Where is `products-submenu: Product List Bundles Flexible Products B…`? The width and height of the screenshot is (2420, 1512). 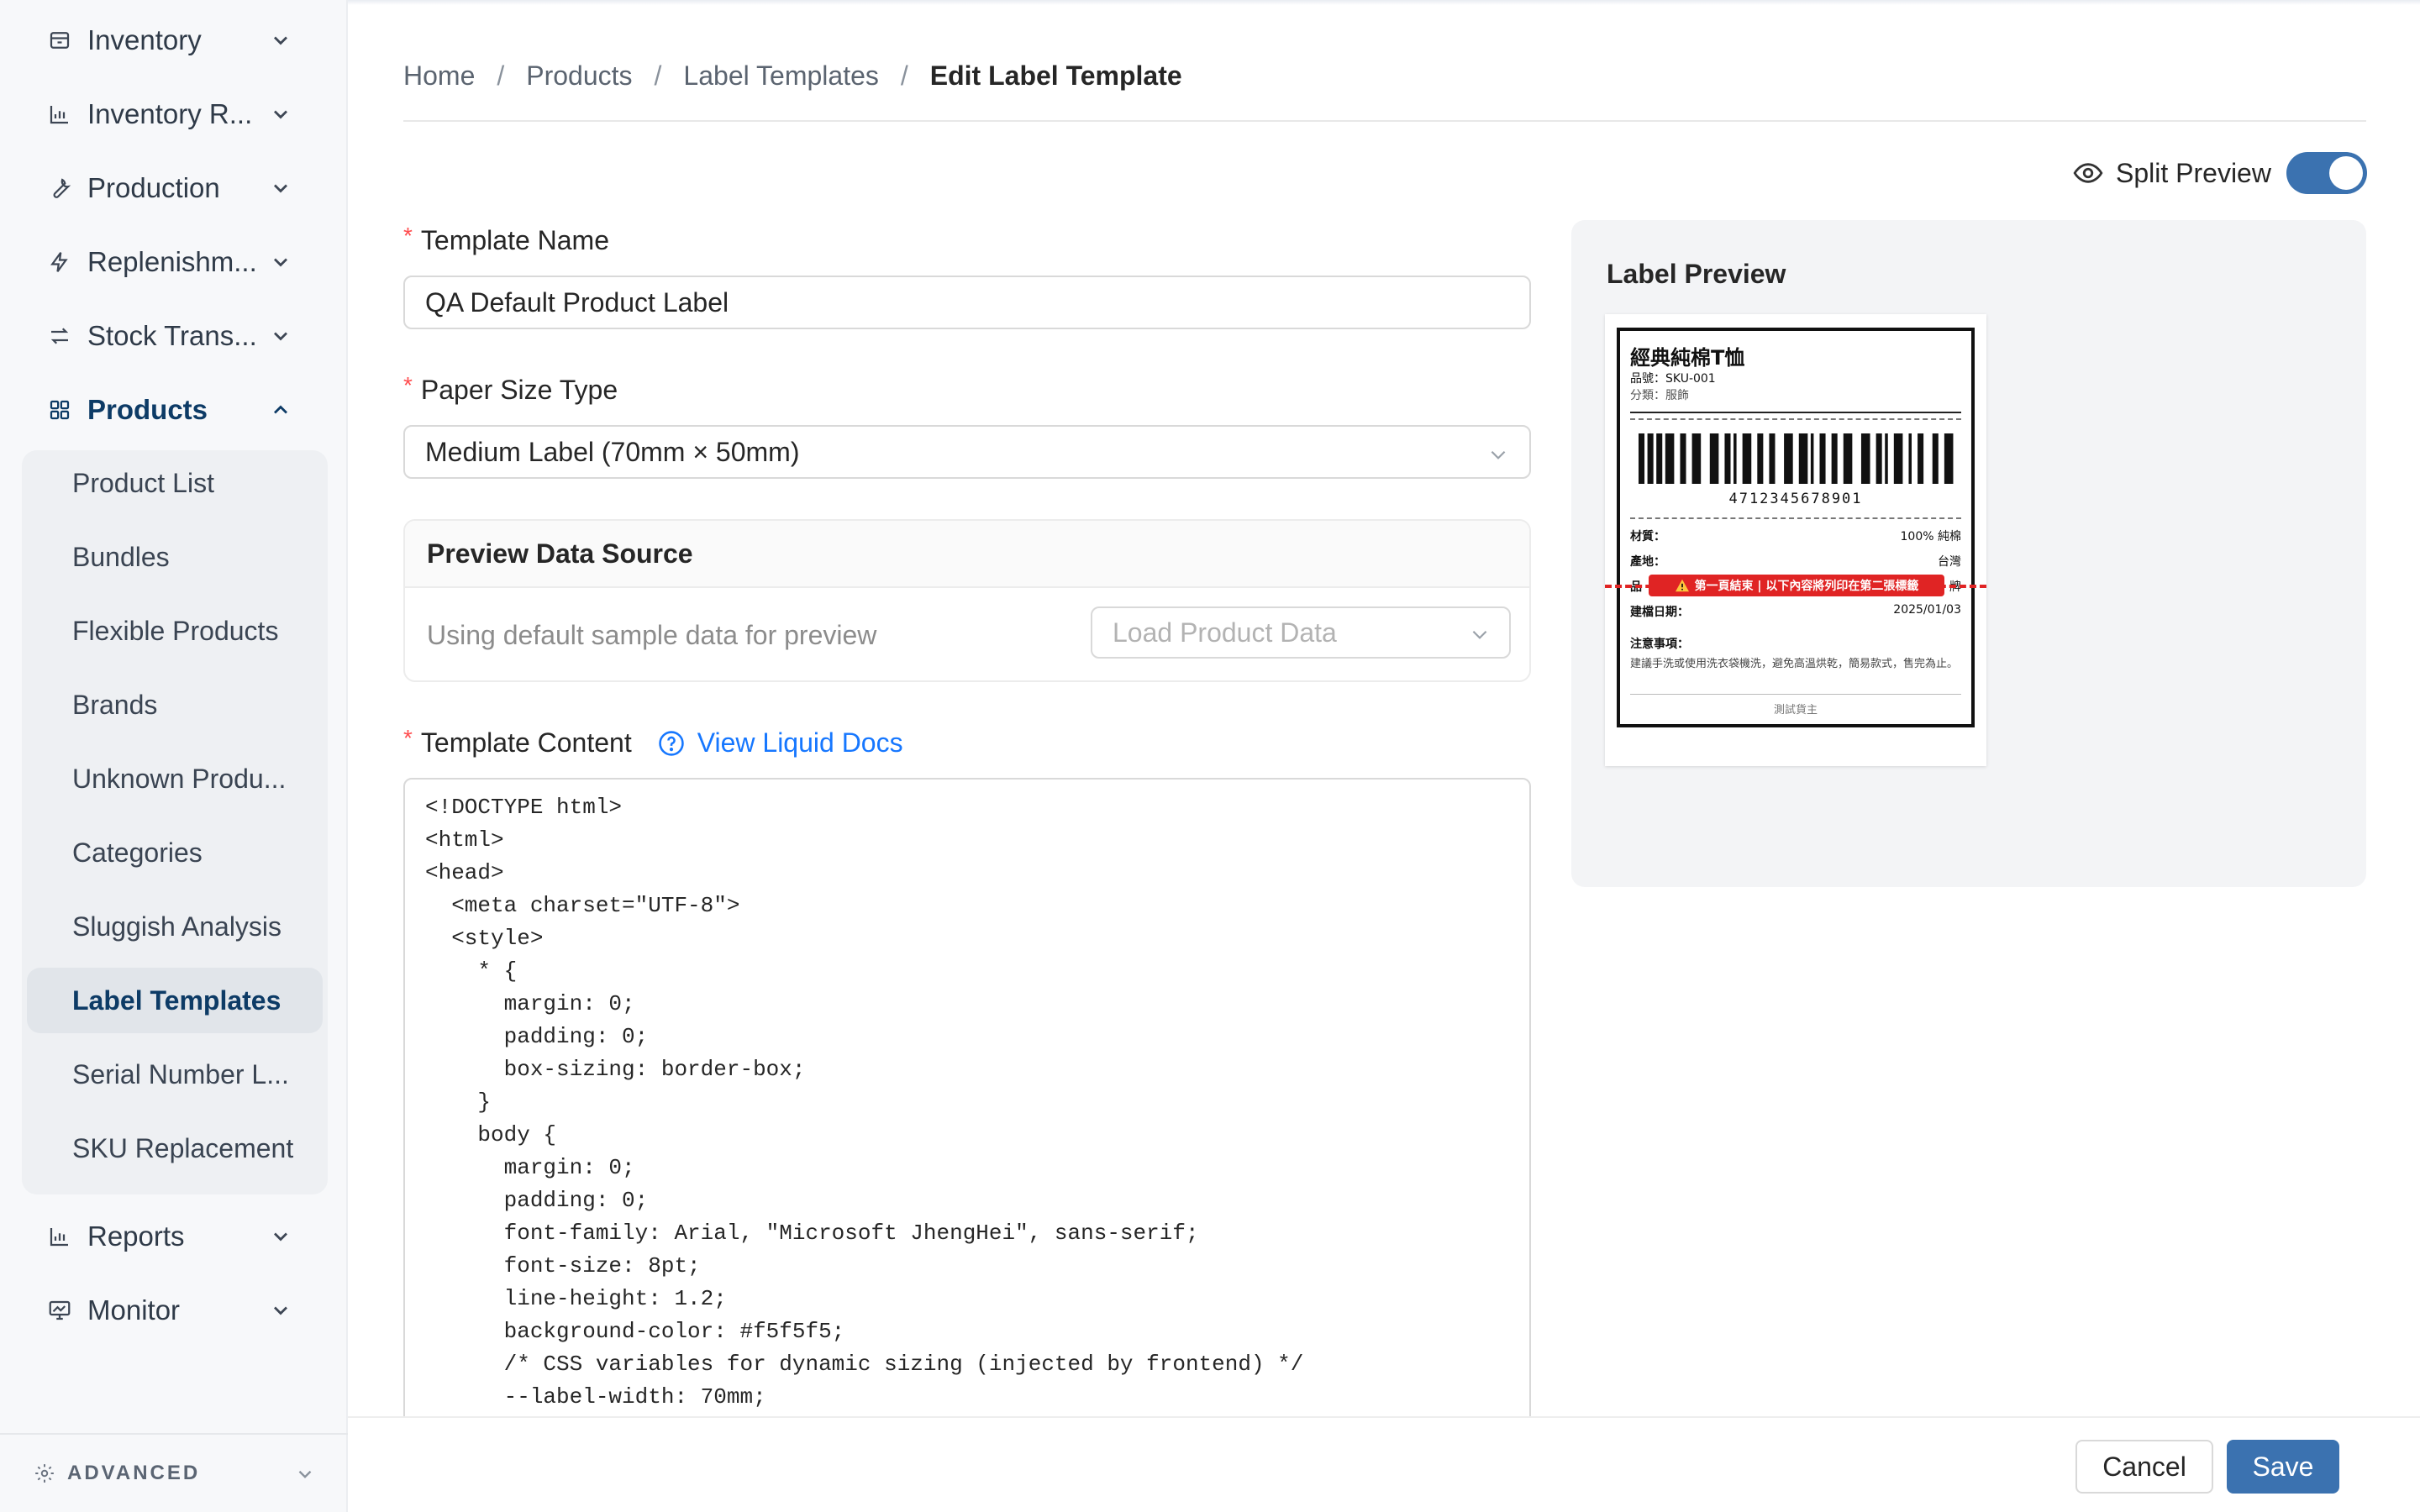 products-submenu: Product List Bundles Flexible Products B… is located at coordinates (175, 822).